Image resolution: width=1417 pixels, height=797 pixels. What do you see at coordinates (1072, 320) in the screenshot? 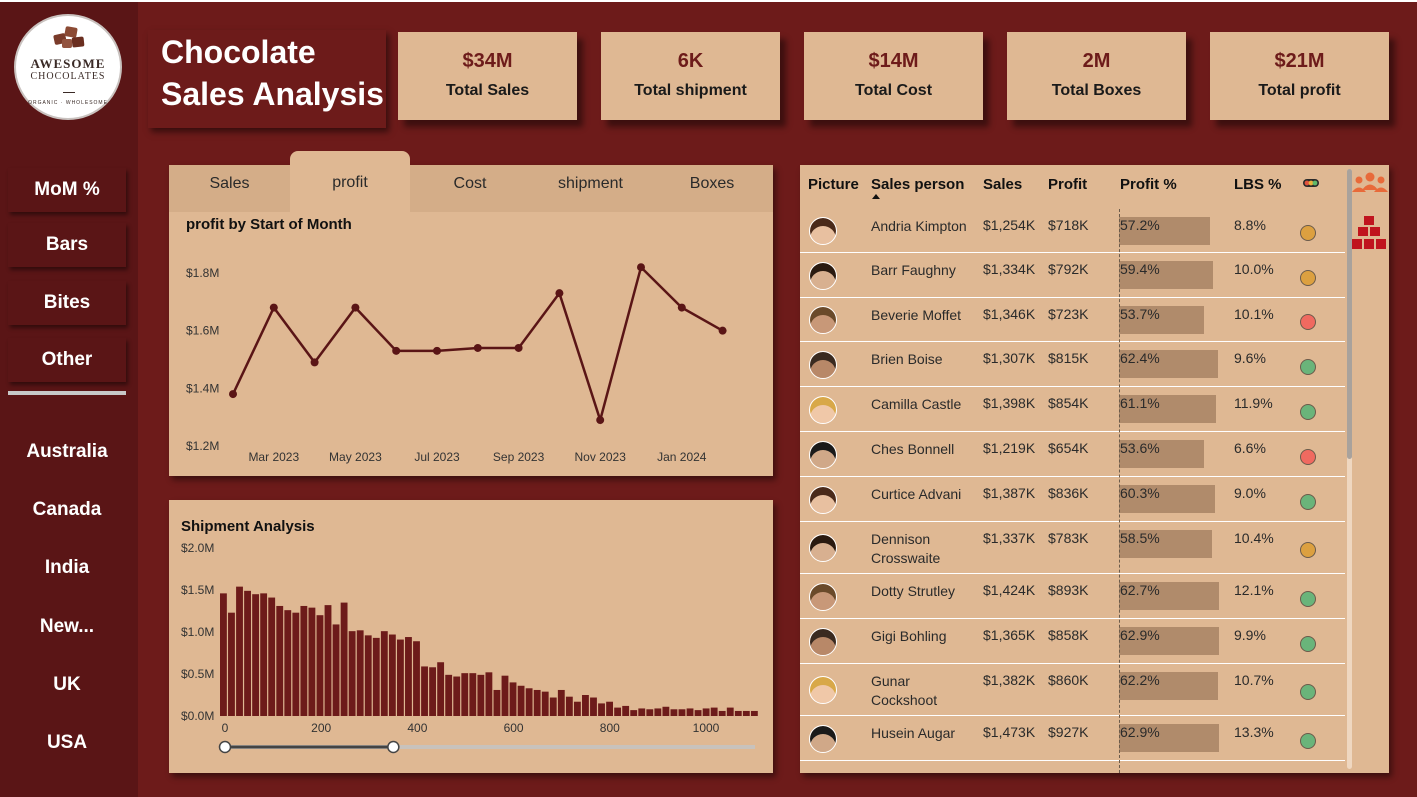
I see `table-row: Beverie Moffet $1,346K $723K 53.7% 10.1%` at bounding box center [1072, 320].